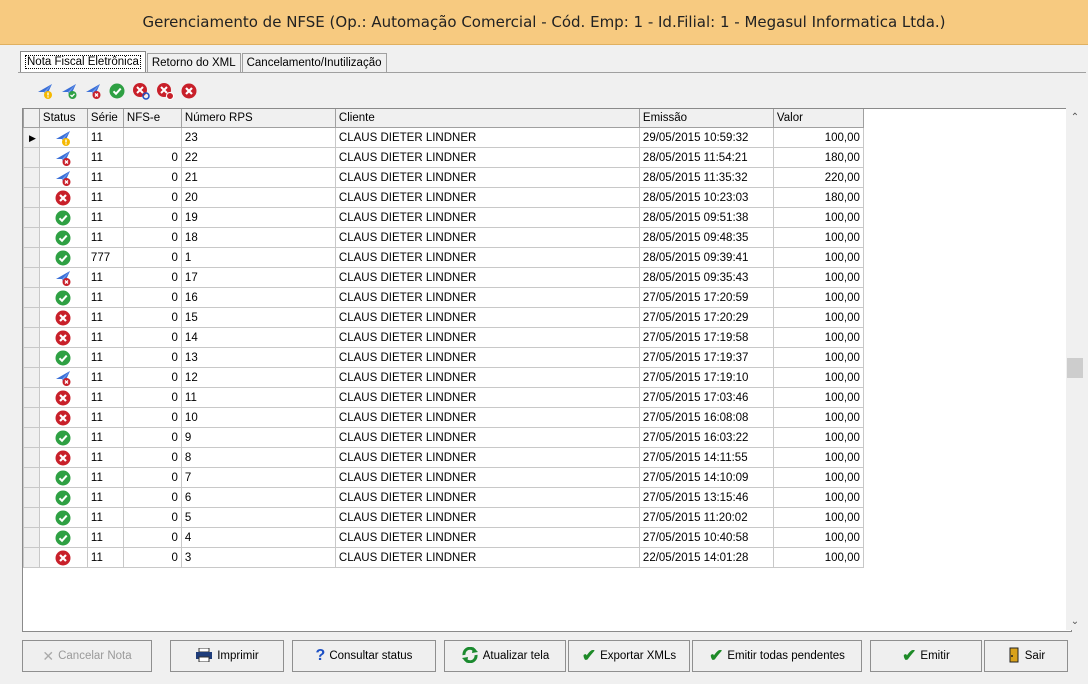 The image size is (1088, 684). Describe the element at coordinates (258, 557) in the screenshot. I see `rps-cell: 3` at that location.